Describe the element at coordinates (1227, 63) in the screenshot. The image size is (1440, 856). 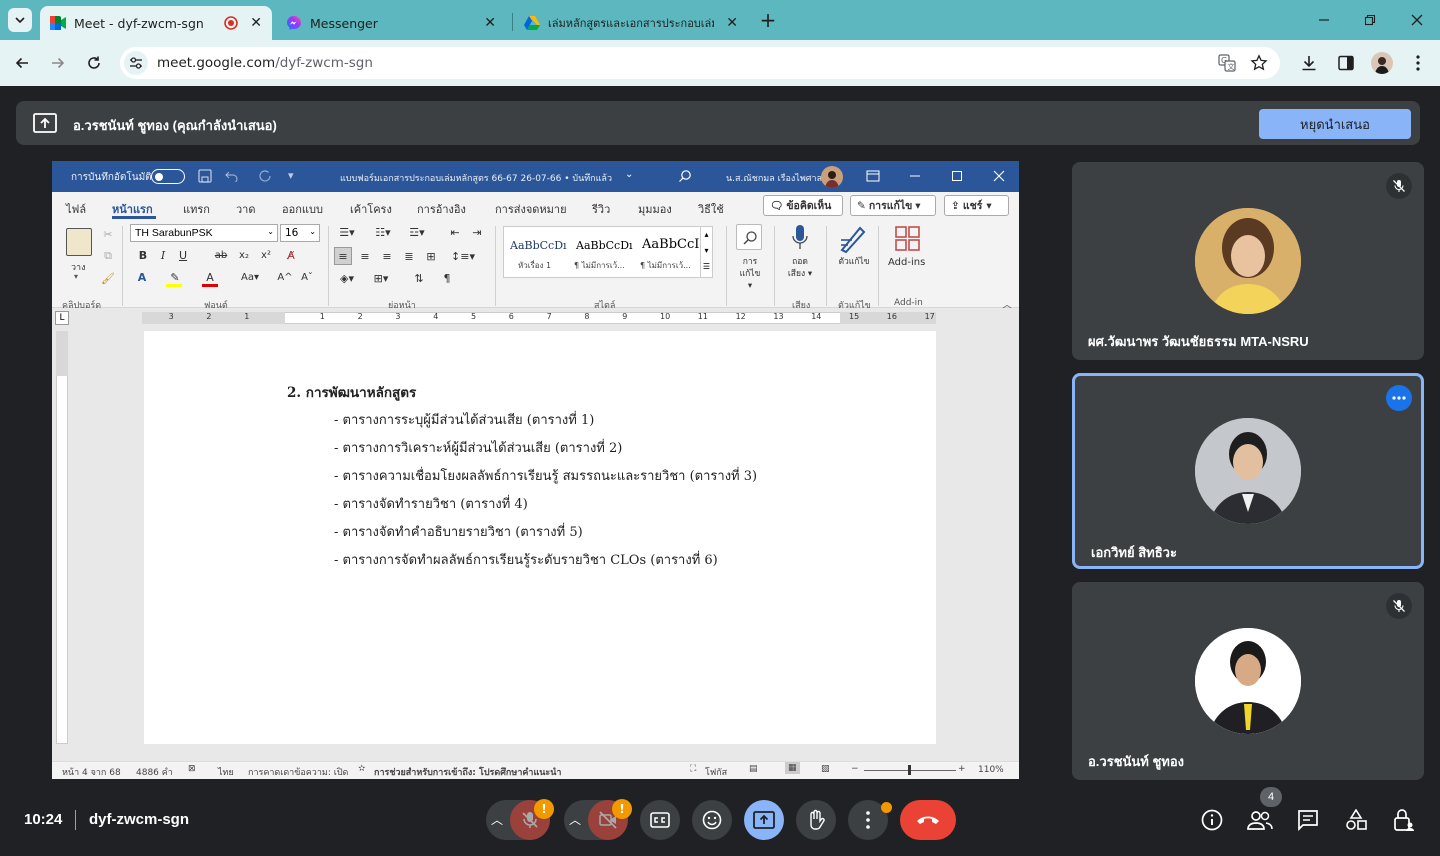
I see `translate-button: G文` at that location.